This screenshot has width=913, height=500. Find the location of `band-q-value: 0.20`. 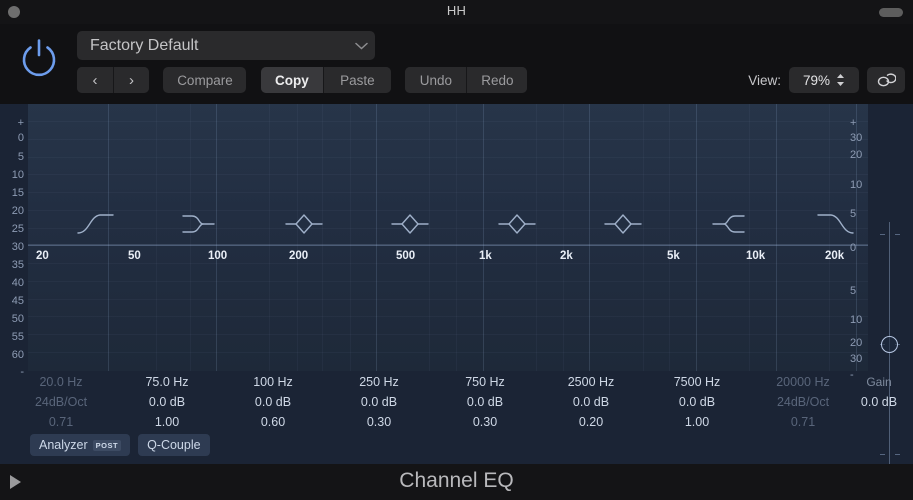

band-q-value: 0.20 is located at coordinates (591, 422).